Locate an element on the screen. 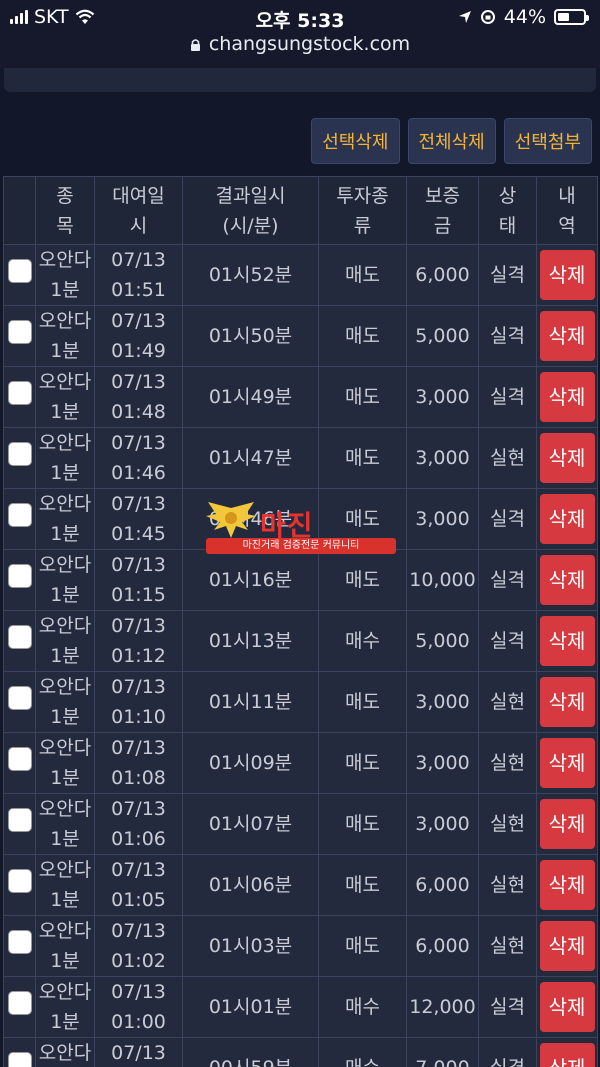  action-toolbar: 선택삭제 전체삭제 선택첨부 is located at coordinates (451, 141).